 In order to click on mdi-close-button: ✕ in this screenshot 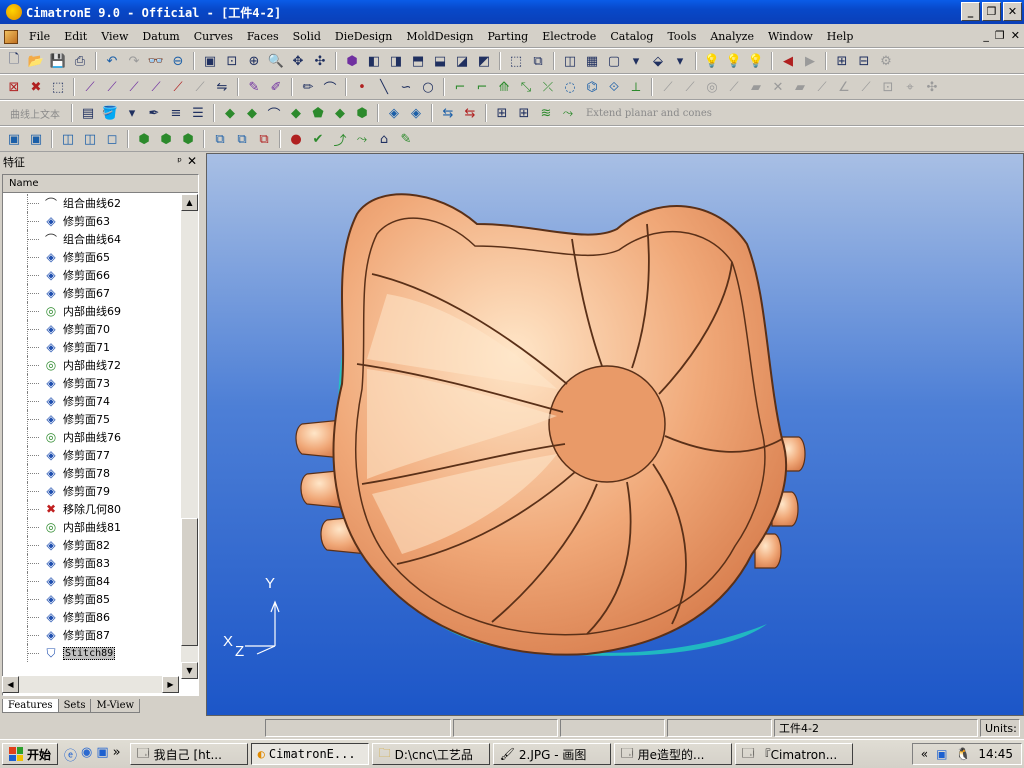, I will do `click(1015, 35)`.